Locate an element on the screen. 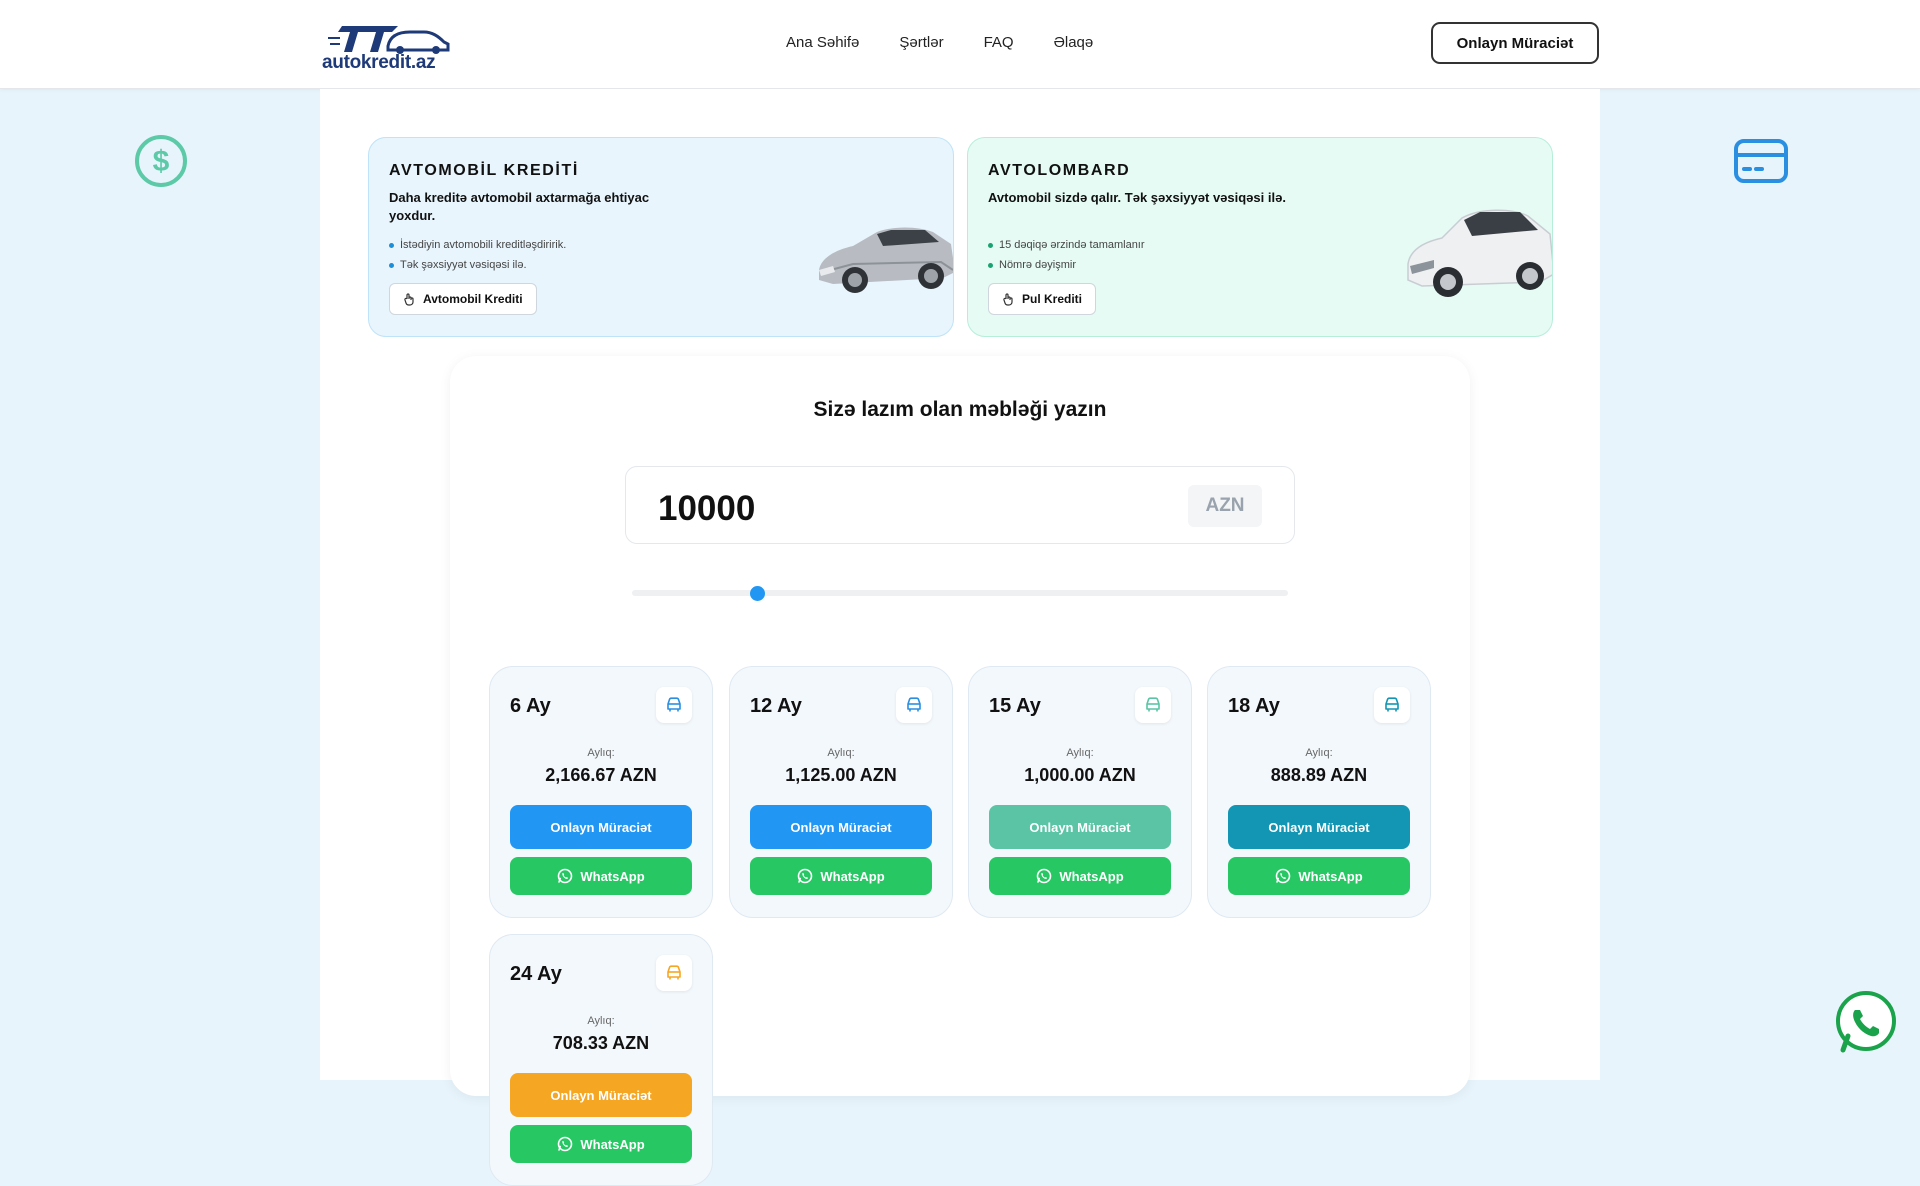 Image resolution: width=1920 pixels, height=1186 pixels. plan-months: 15 Ay is located at coordinates (1015, 706).